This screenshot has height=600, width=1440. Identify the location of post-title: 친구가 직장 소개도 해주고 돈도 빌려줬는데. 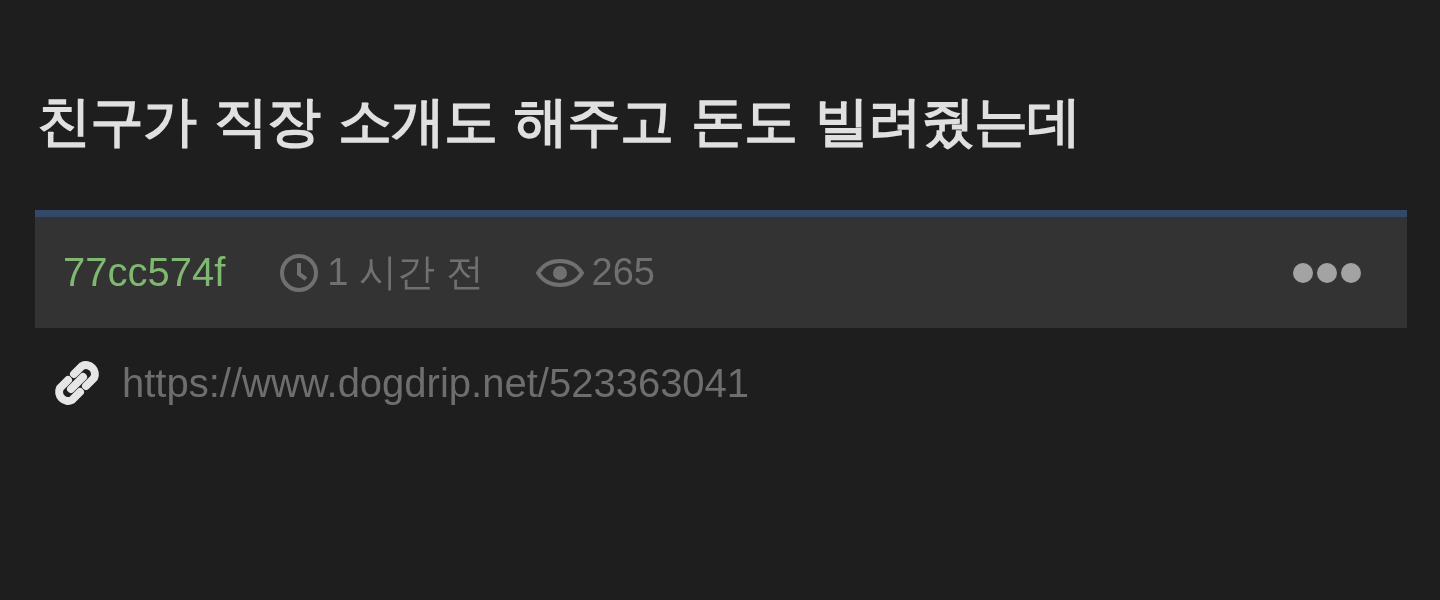
(559, 122).